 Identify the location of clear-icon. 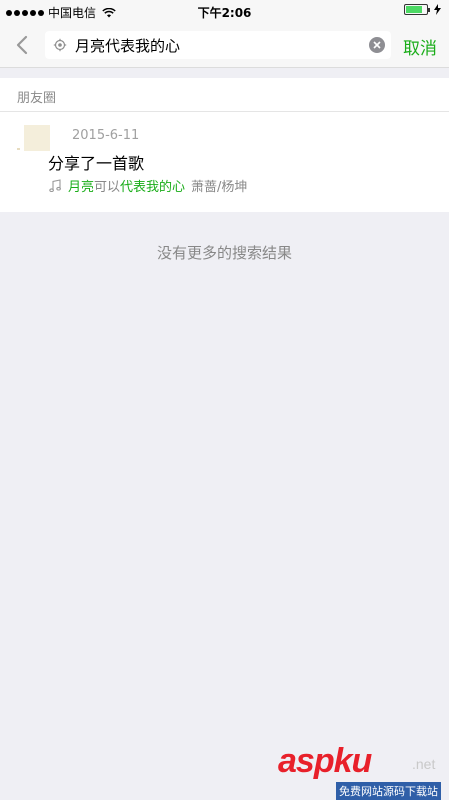
(377, 45).